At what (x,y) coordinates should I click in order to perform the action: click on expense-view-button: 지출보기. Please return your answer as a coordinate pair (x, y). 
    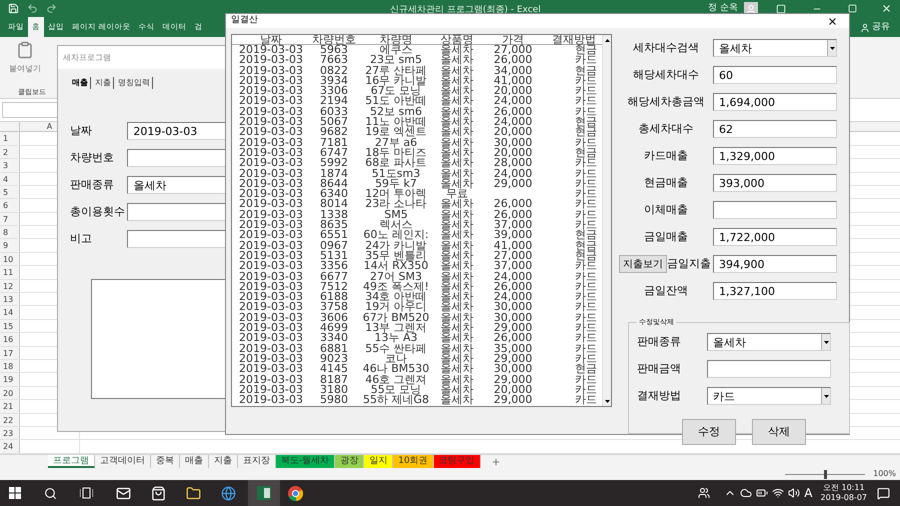
    Looking at the image, I should click on (643, 264).